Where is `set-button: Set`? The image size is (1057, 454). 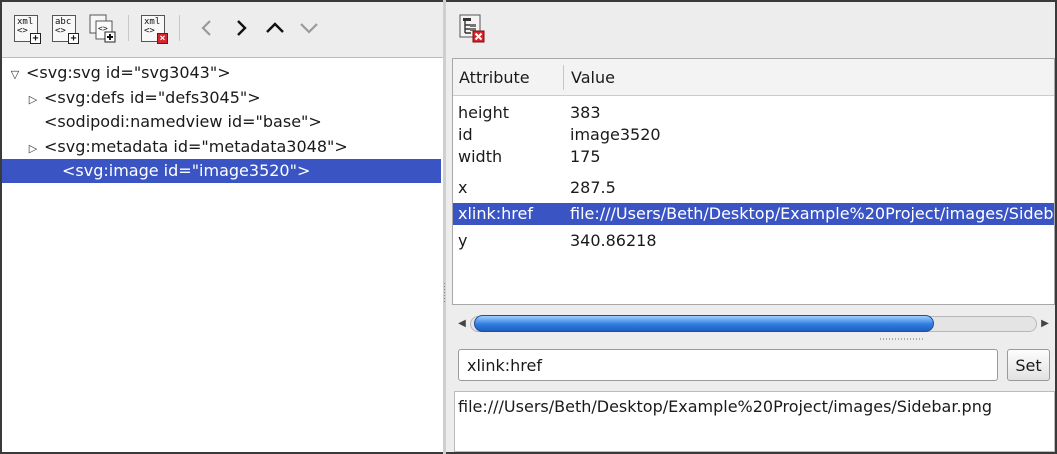 set-button: Set is located at coordinates (1028, 365).